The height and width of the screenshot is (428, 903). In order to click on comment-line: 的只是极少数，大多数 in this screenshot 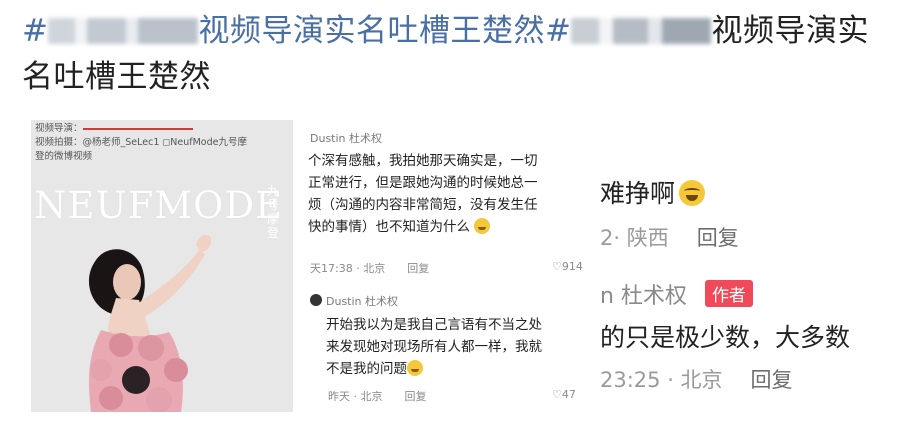, I will do `click(725, 337)`.